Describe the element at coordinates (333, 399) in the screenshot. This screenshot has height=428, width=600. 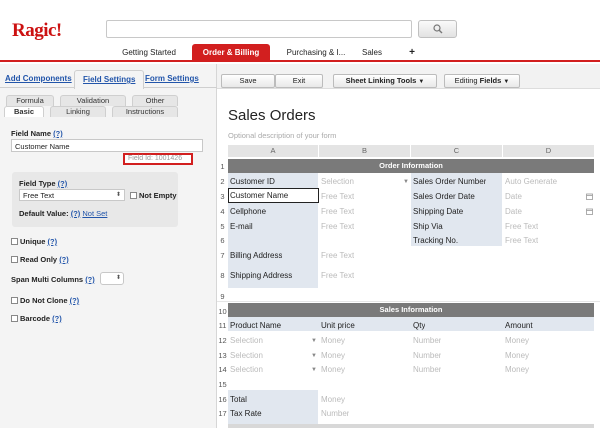
I see `total-money: Money` at that location.